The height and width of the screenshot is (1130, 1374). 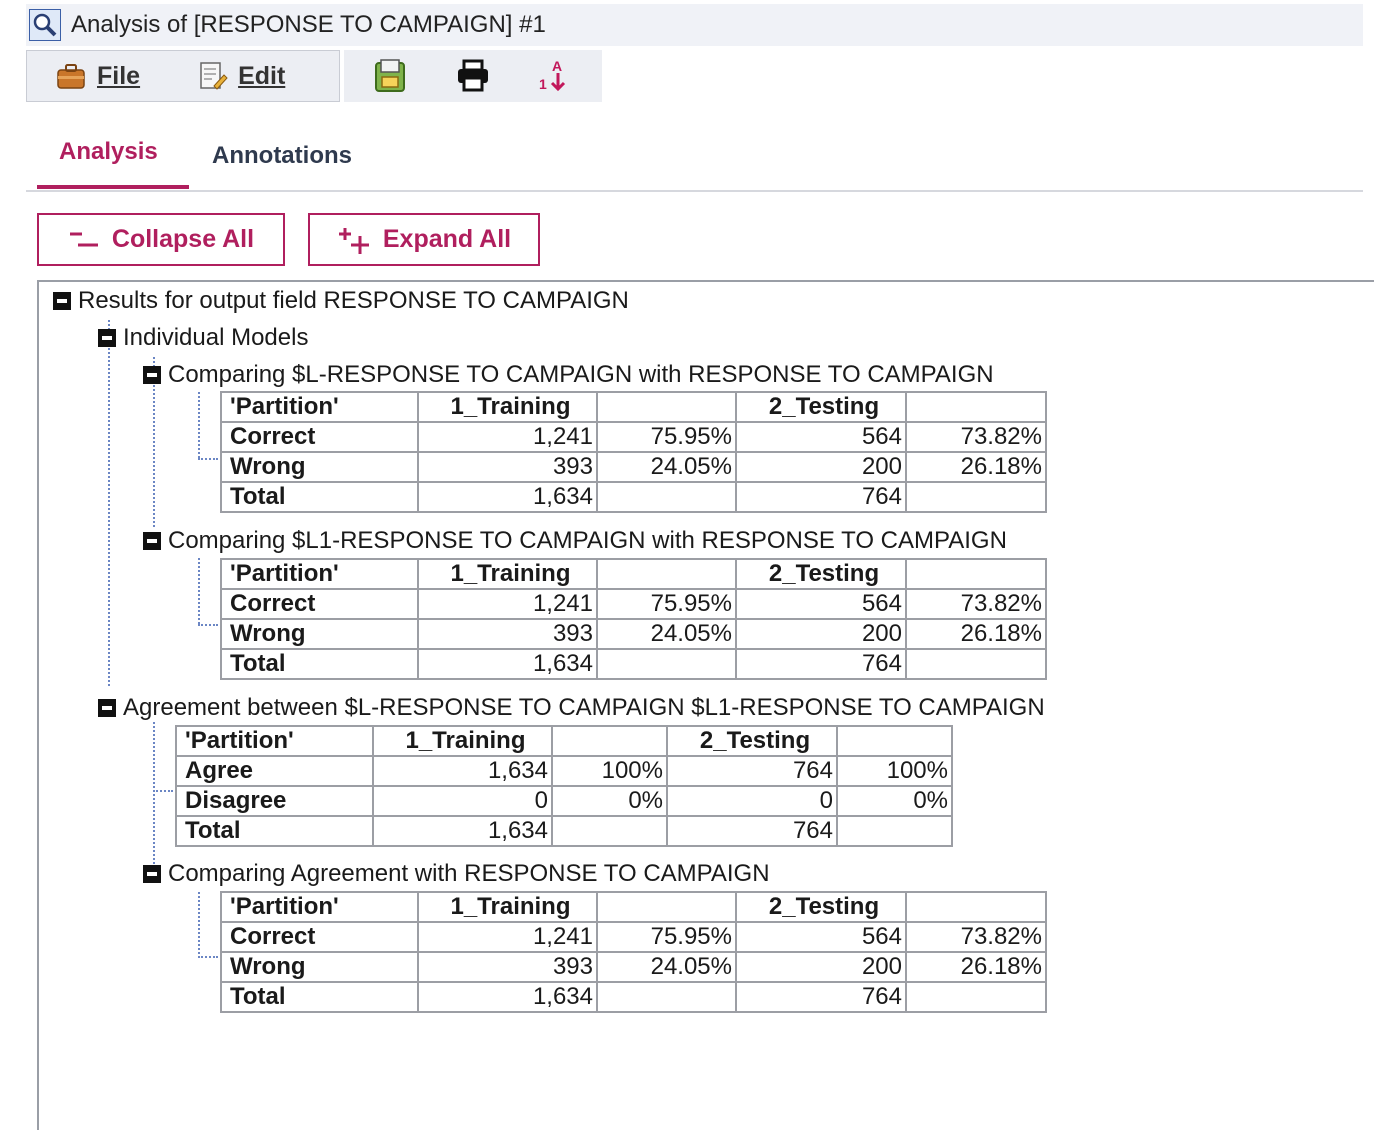 What do you see at coordinates (894, 771) in the screenshot?
I see `table-cell: 100%` at bounding box center [894, 771].